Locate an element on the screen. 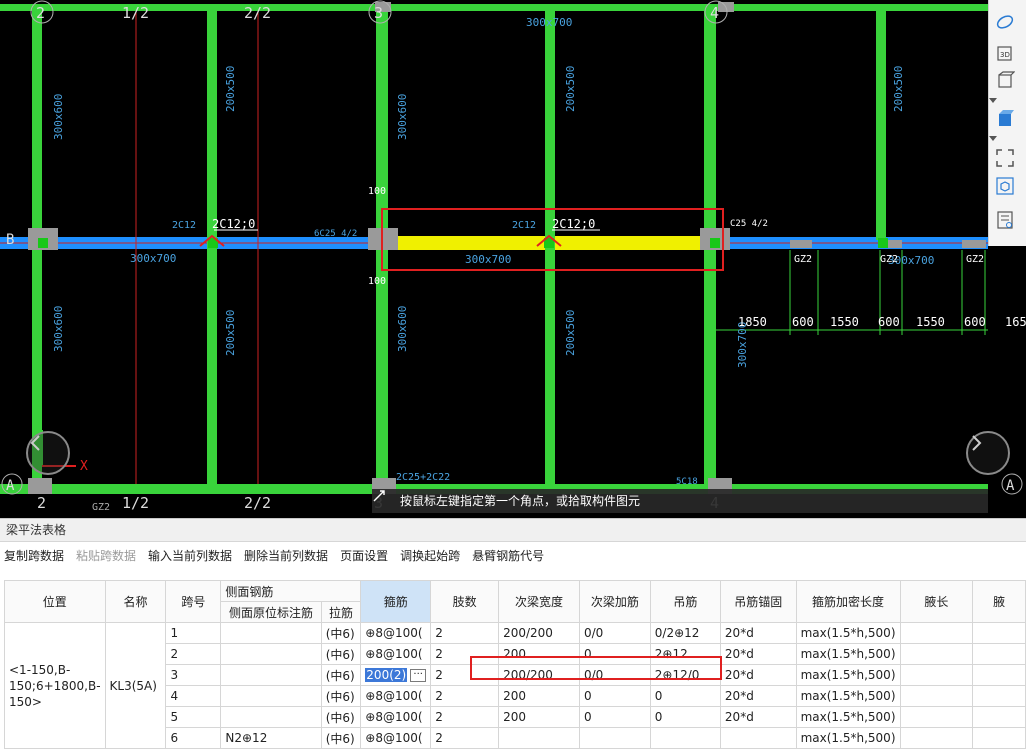  view-cube-button is located at coordinates (1008, 189).